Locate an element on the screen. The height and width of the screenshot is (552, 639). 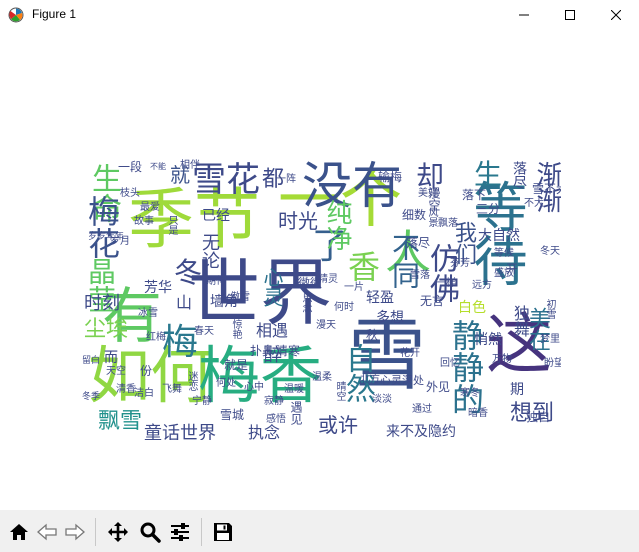
save-button is located at coordinates (223, 532).